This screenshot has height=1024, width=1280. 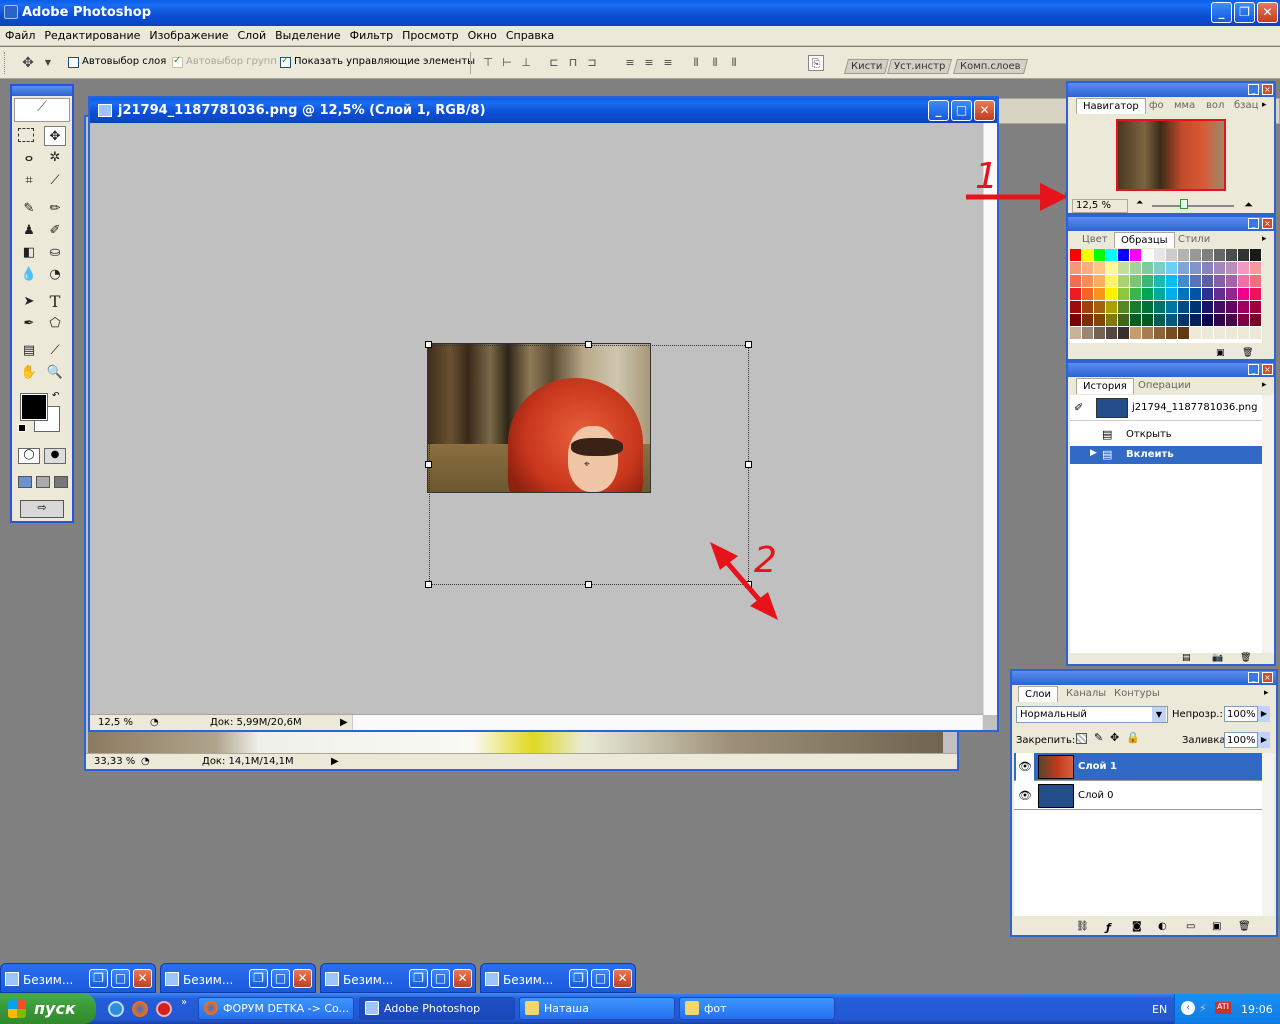 What do you see at coordinates (1081, 738) in the screenshot?
I see `lock-transparency-icon` at bounding box center [1081, 738].